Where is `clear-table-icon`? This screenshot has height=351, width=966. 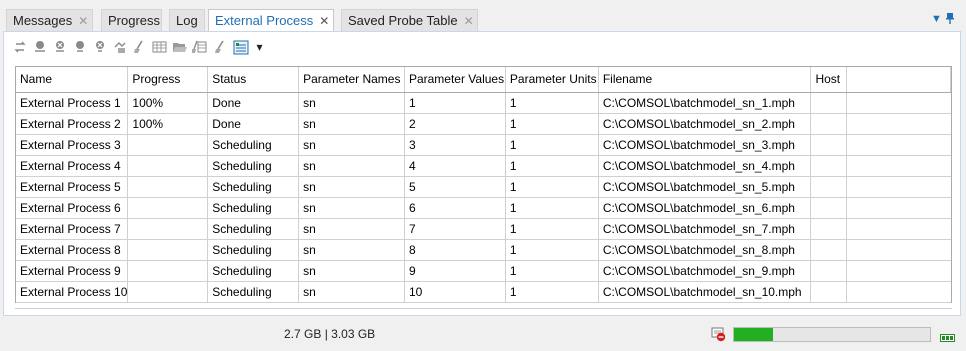 clear-table-icon is located at coordinates (199, 47).